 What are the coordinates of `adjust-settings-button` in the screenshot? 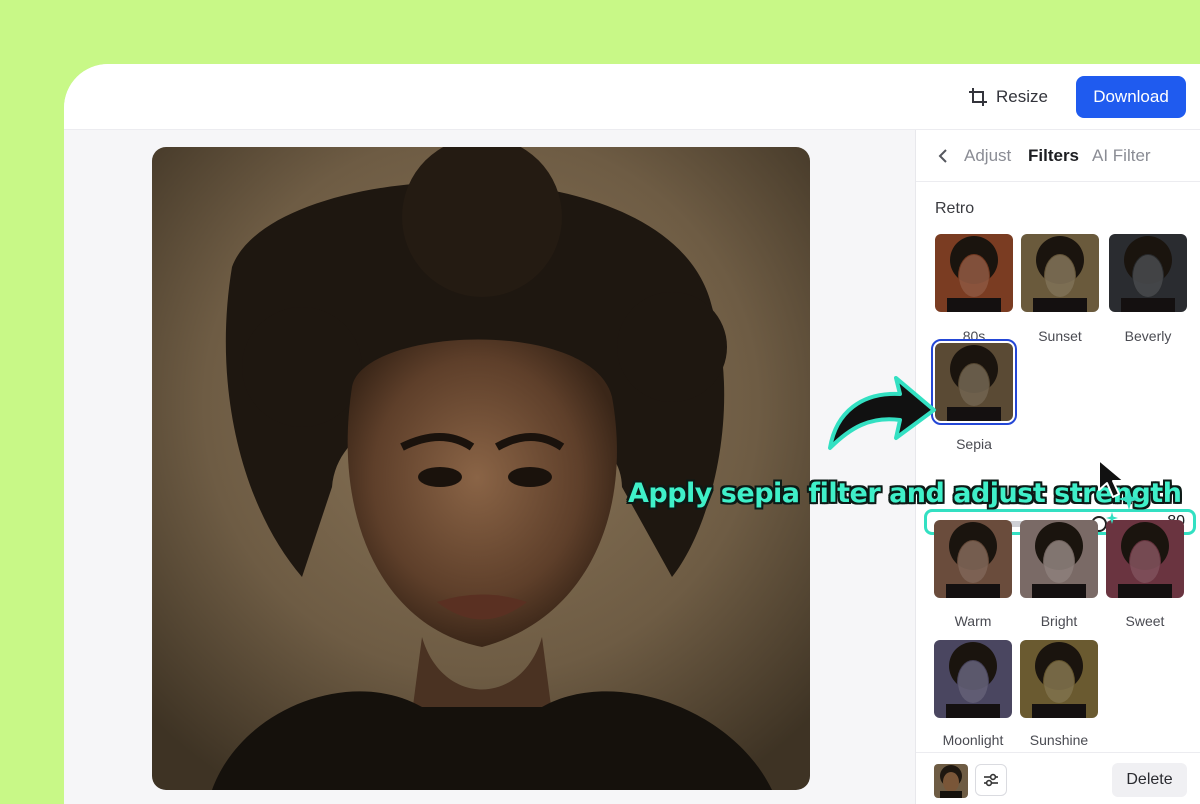 It's located at (991, 780).